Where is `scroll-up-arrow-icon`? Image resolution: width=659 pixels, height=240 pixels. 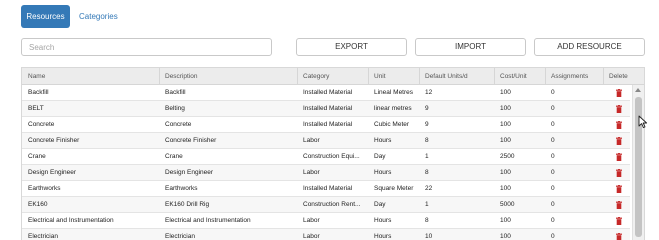
scroll-up-arrow-icon is located at coordinates (638, 90).